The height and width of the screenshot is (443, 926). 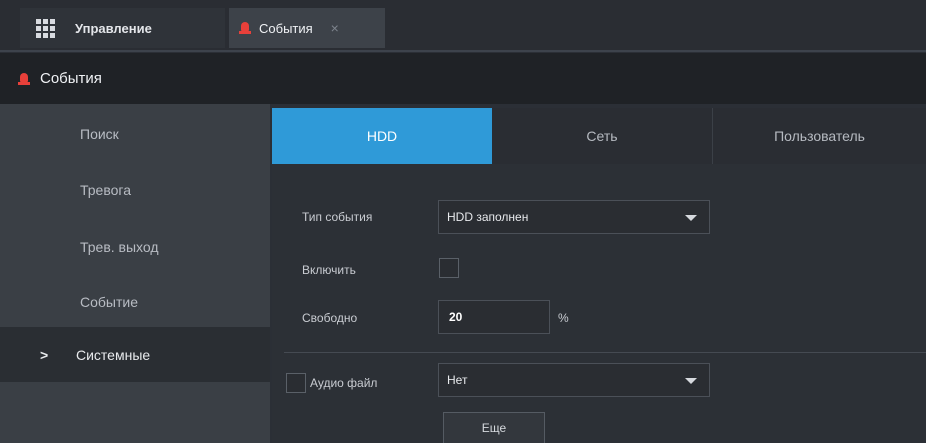 I want to click on sidebar-item-label: Системные, so click(x=113, y=354).